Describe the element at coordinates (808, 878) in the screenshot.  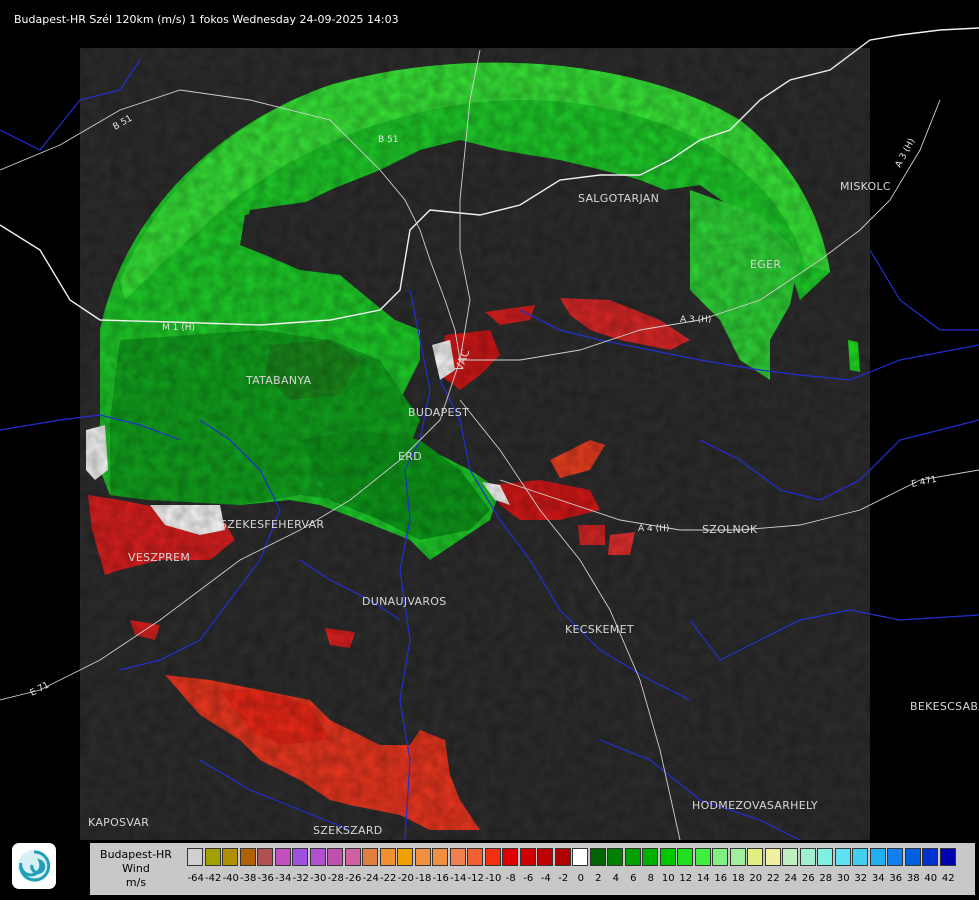
I see `legend-tick-label: 26` at that location.